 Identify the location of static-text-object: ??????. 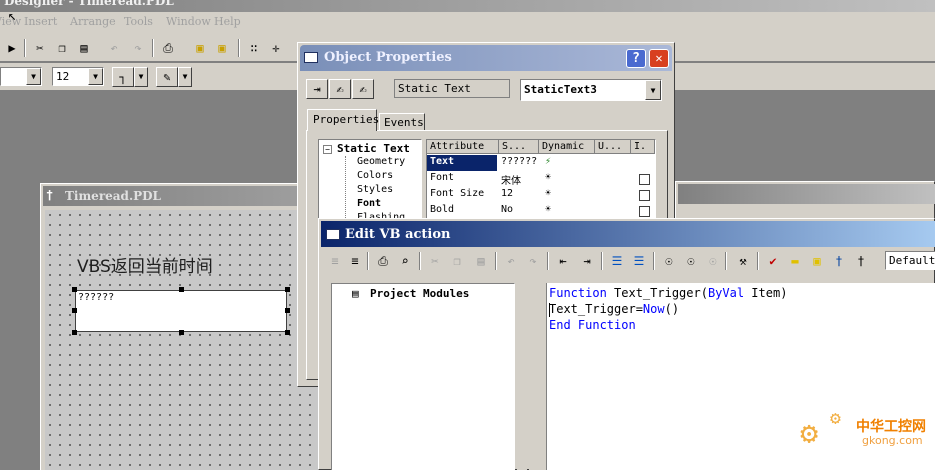
(181, 311).